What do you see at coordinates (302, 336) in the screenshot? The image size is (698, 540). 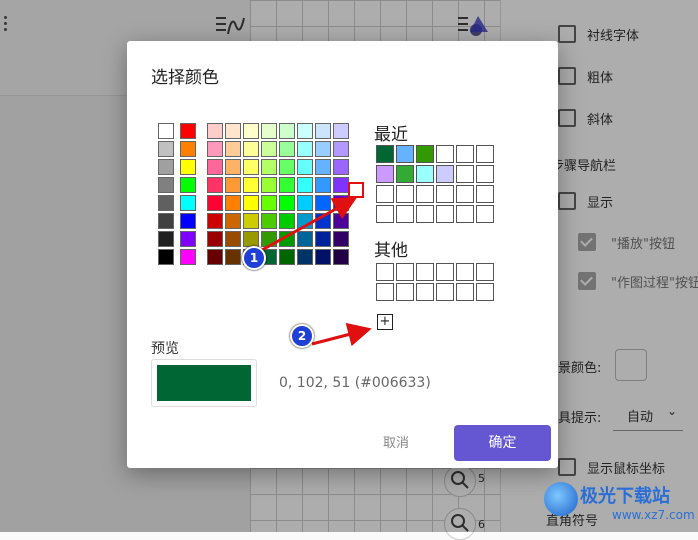 I see `annotation-badge-2: 2` at bounding box center [302, 336].